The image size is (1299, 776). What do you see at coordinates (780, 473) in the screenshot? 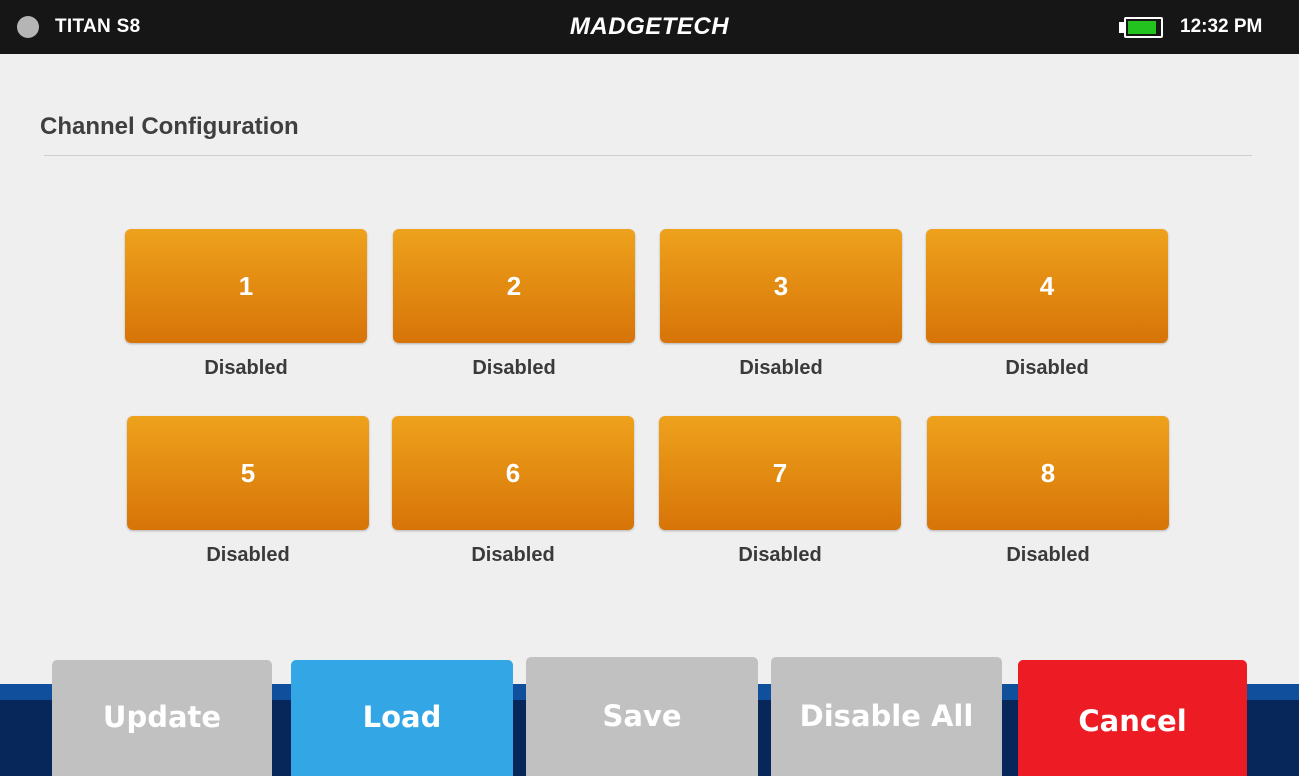
I see `channel-7-button: 7` at bounding box center [780, 473].